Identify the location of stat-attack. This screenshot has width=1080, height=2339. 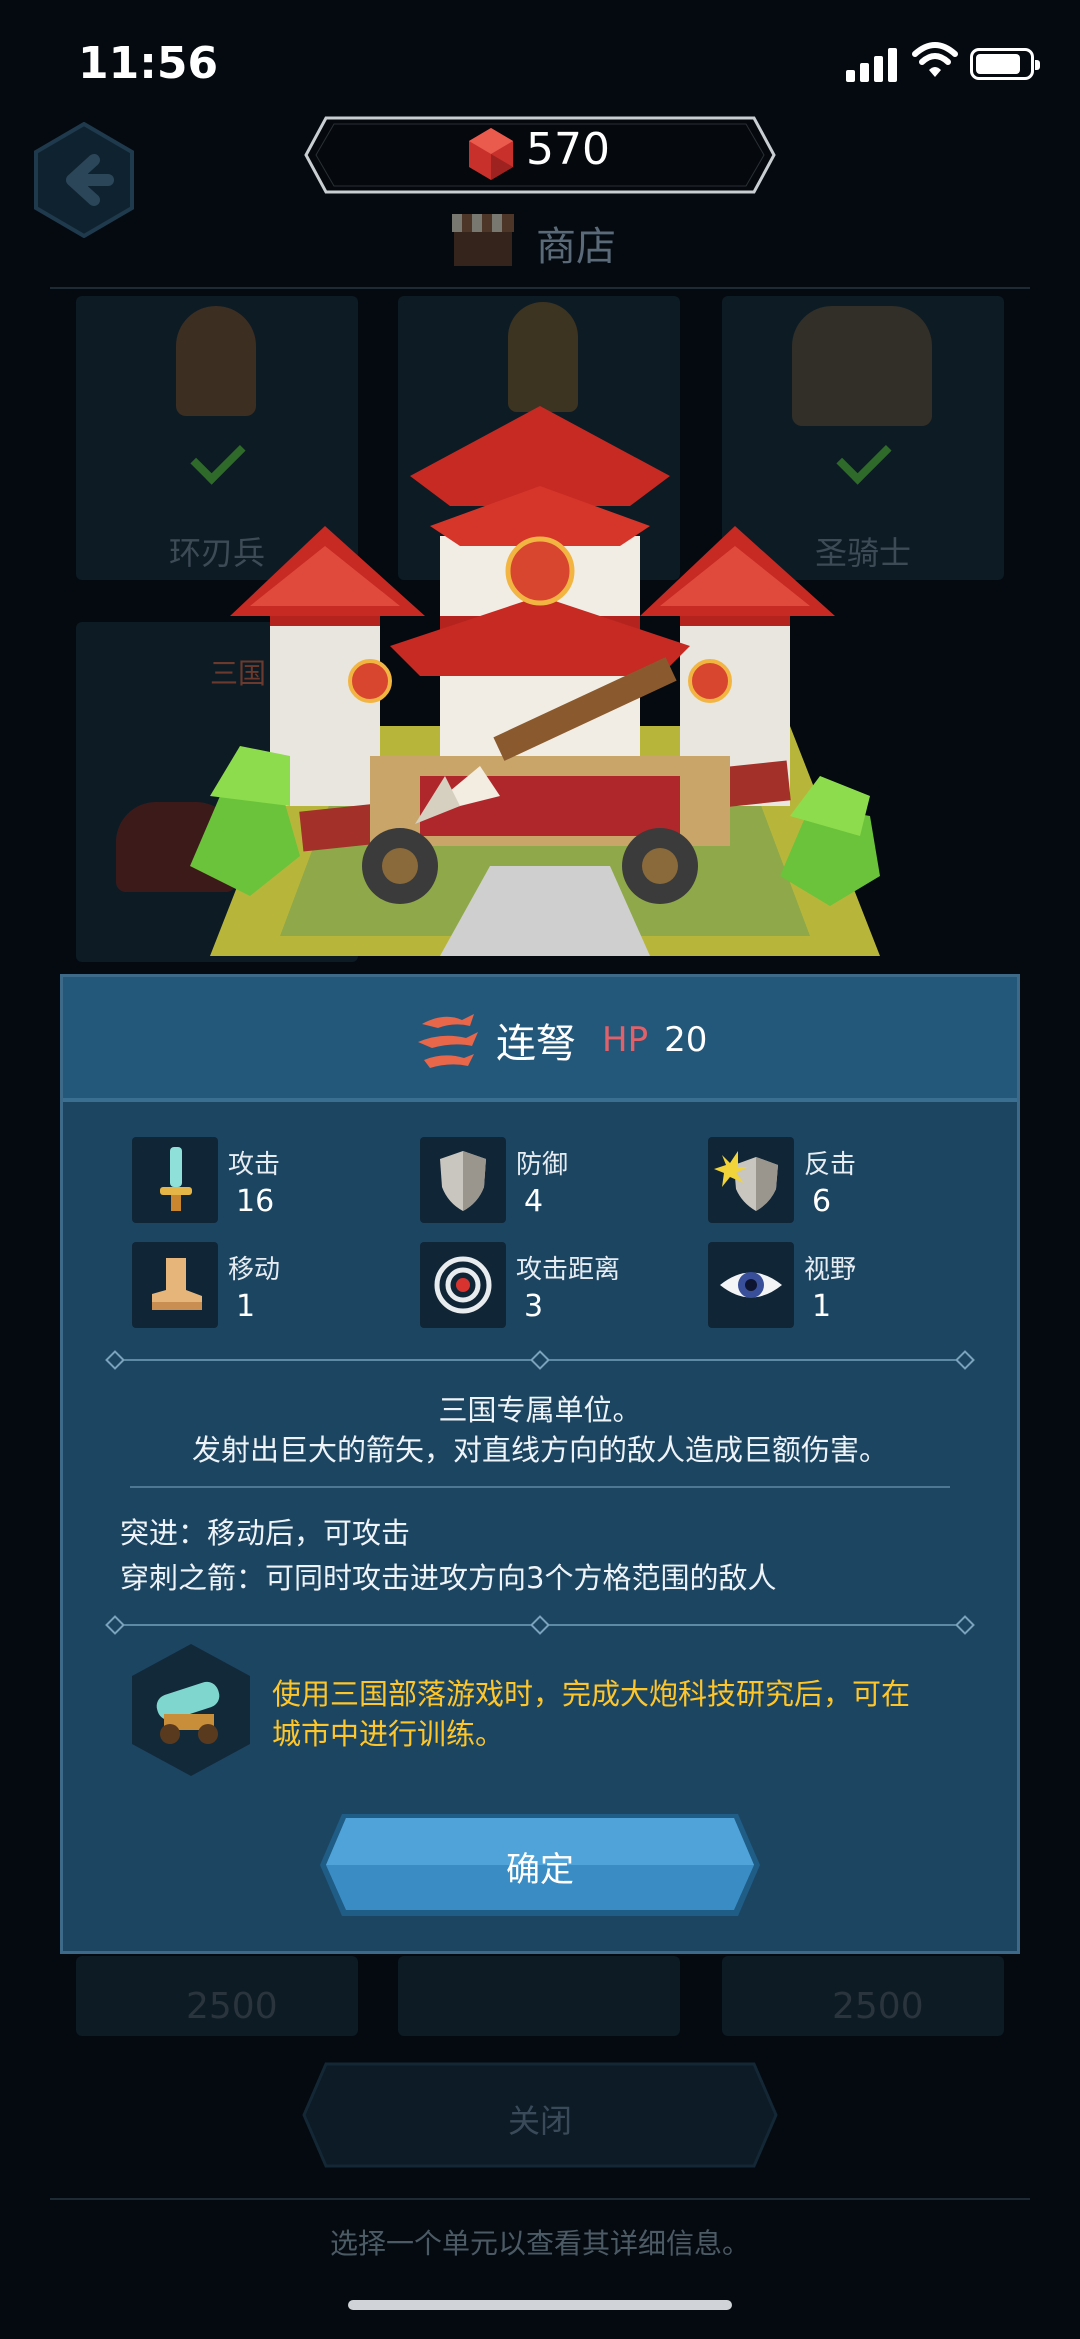
(175, 1180).